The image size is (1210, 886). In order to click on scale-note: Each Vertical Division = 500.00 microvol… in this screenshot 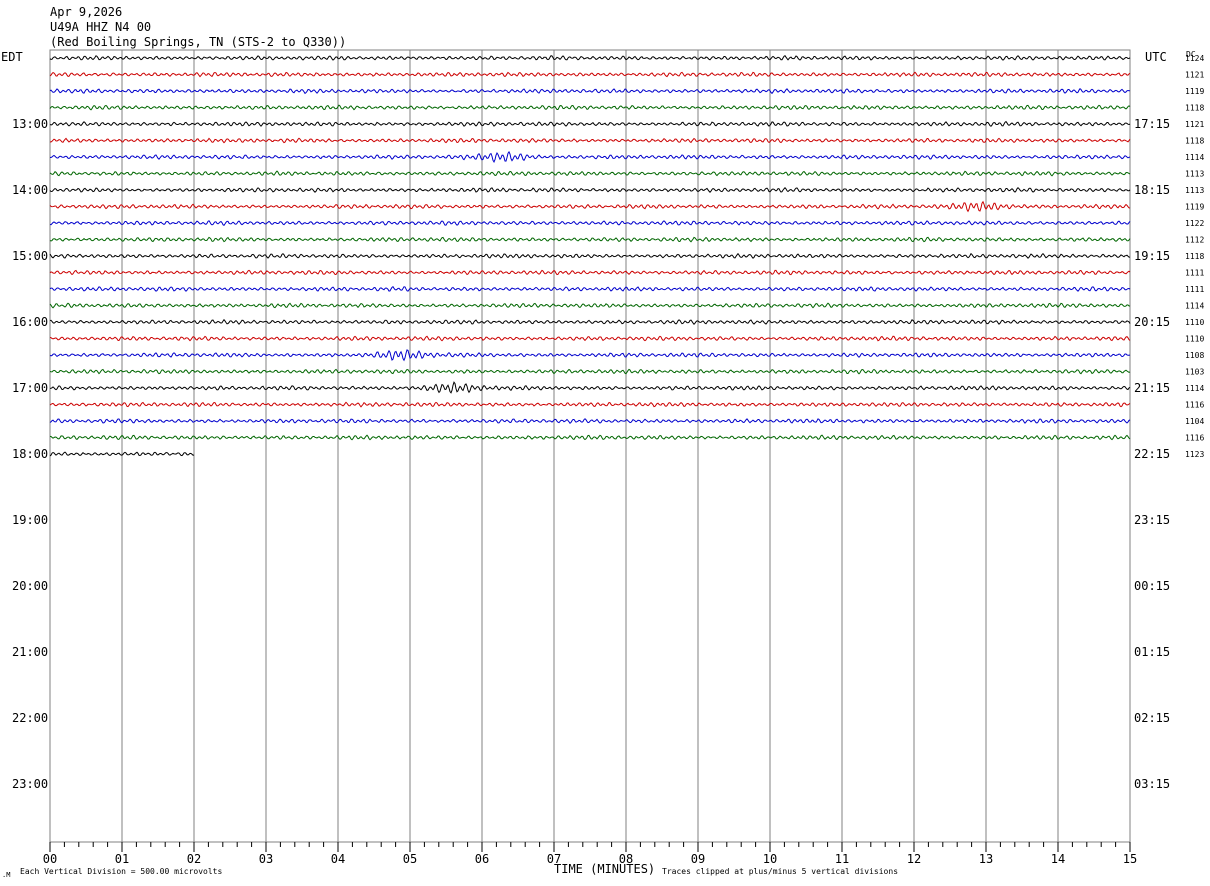, I will do `click(121, 871)`.